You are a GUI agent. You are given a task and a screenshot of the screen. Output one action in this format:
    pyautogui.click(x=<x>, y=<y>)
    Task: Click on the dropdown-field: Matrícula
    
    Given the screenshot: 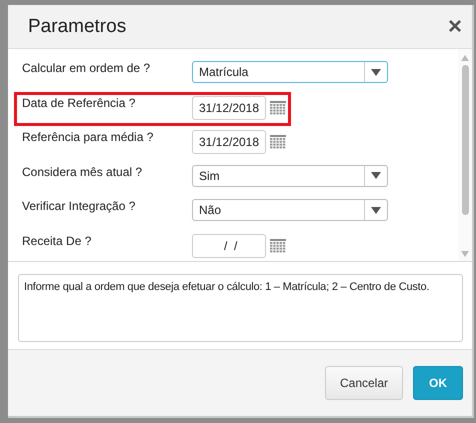 What is the action you would take?
    pyautogui.click(x=290, y=72)
    